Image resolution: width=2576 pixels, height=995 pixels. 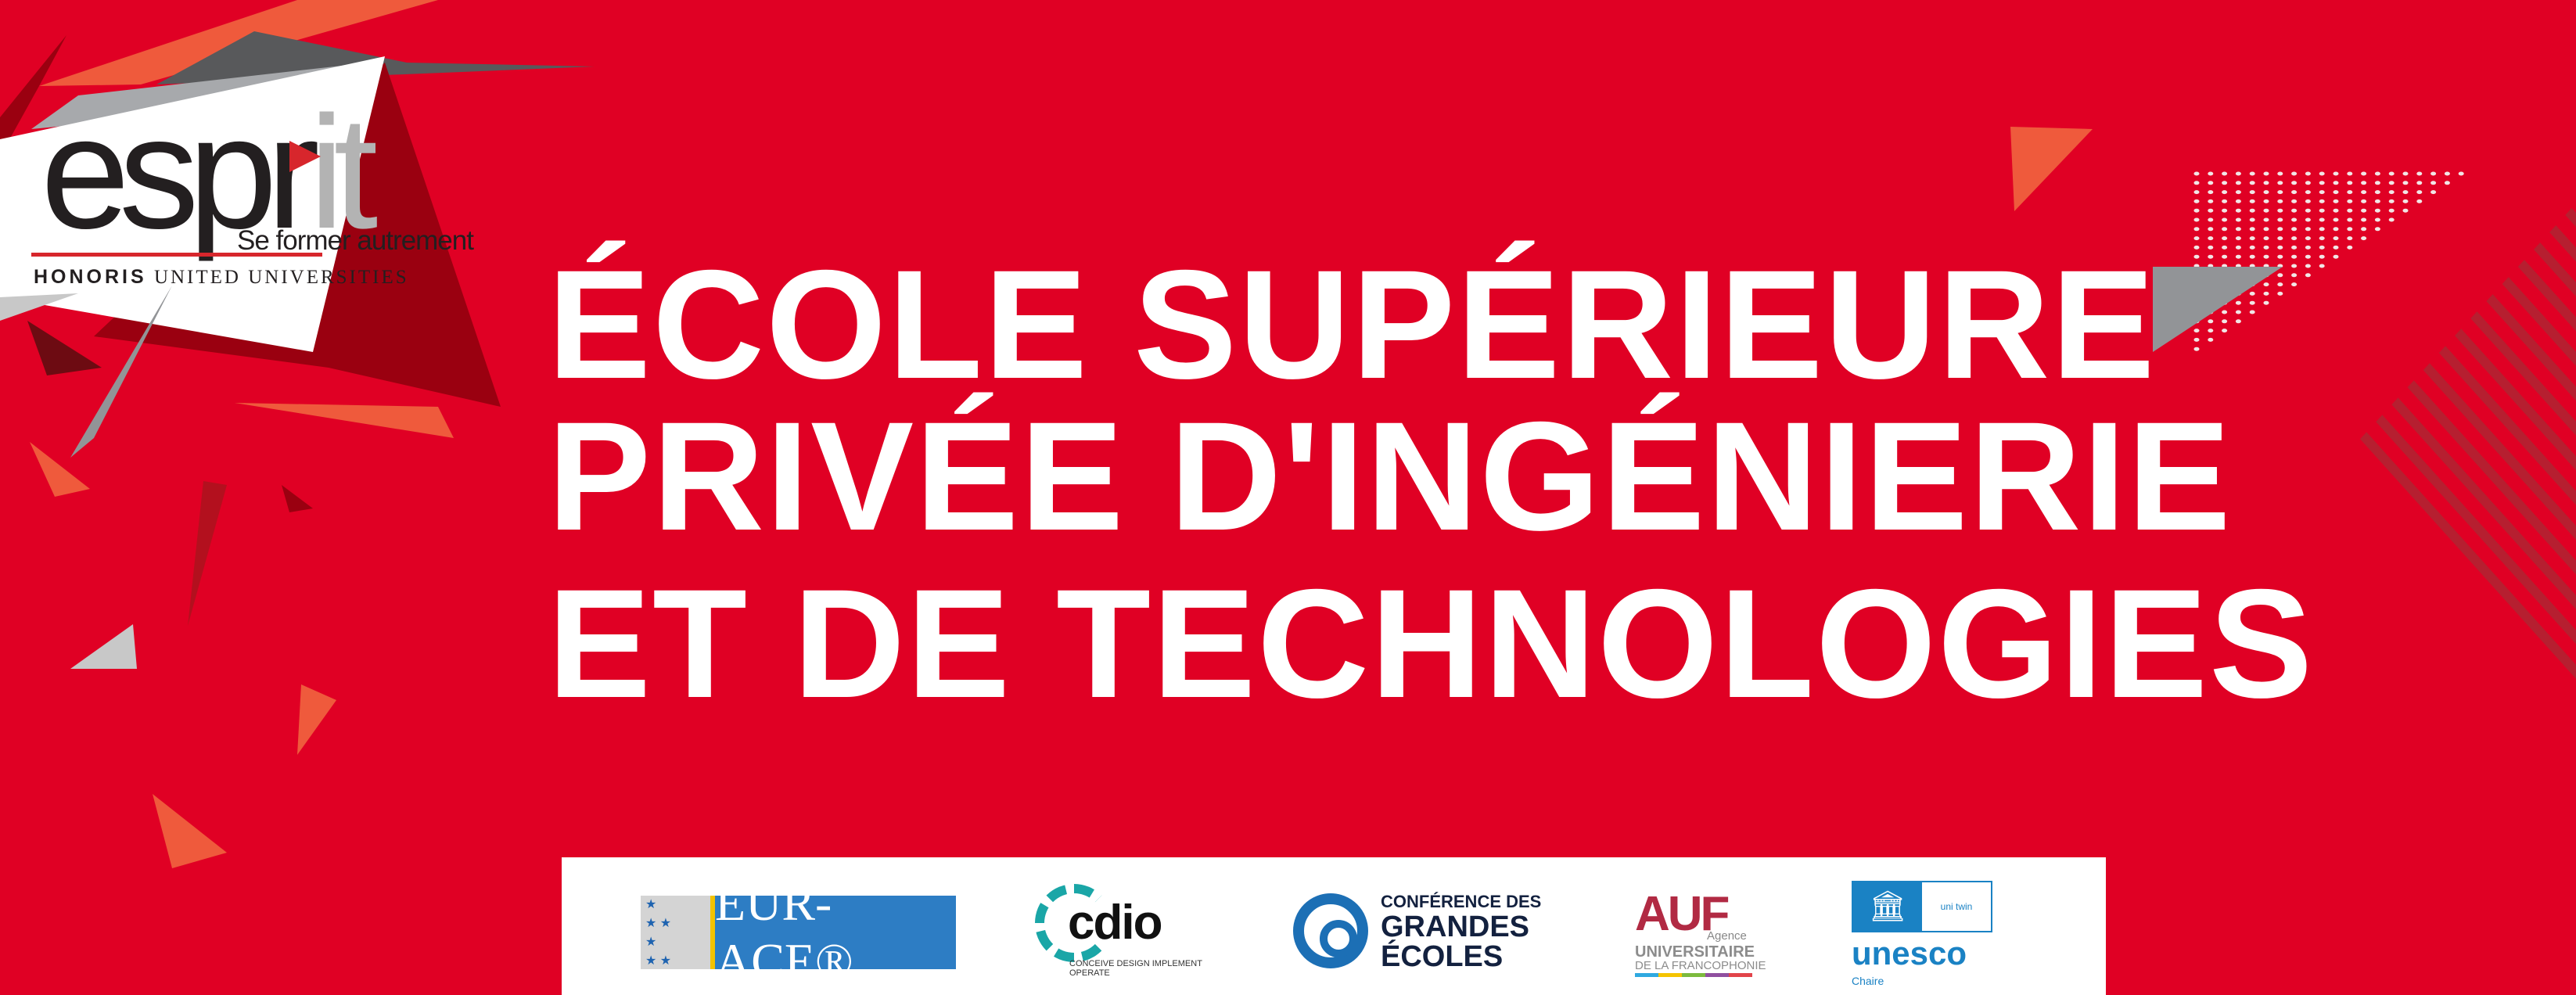 I want to click on honoris-label: HONORIS UNITED UNIVERSITIES, so click(x=222, y=277).